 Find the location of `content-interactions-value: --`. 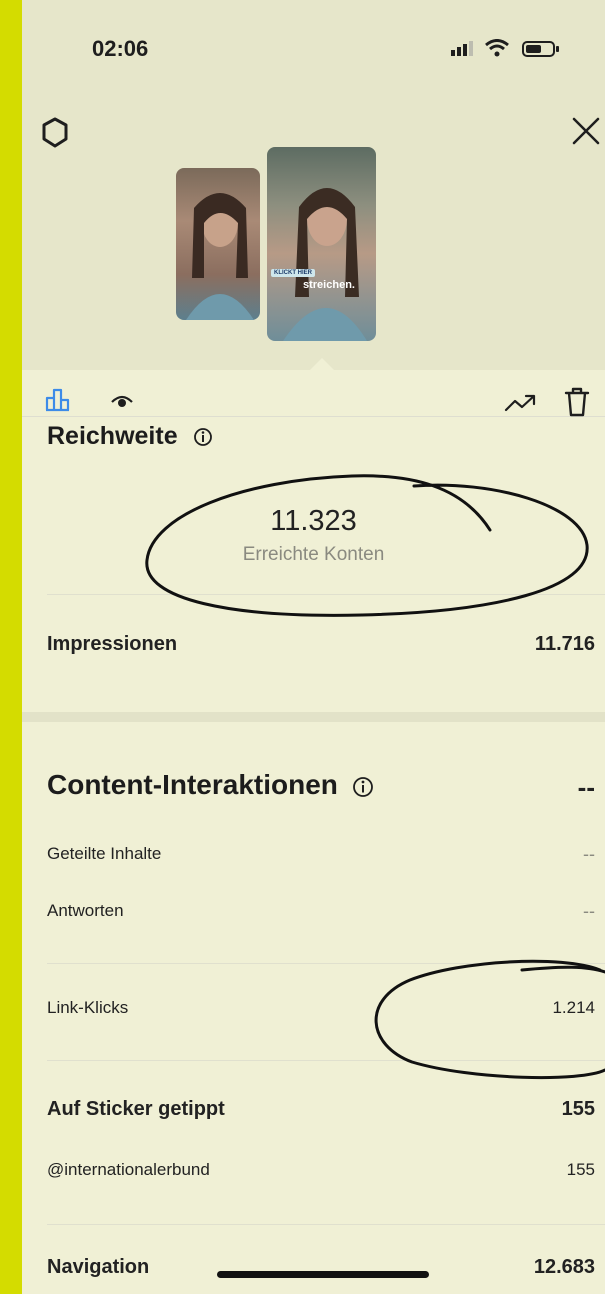

content-interactions-value: -- is located at coordinates (586, 787).